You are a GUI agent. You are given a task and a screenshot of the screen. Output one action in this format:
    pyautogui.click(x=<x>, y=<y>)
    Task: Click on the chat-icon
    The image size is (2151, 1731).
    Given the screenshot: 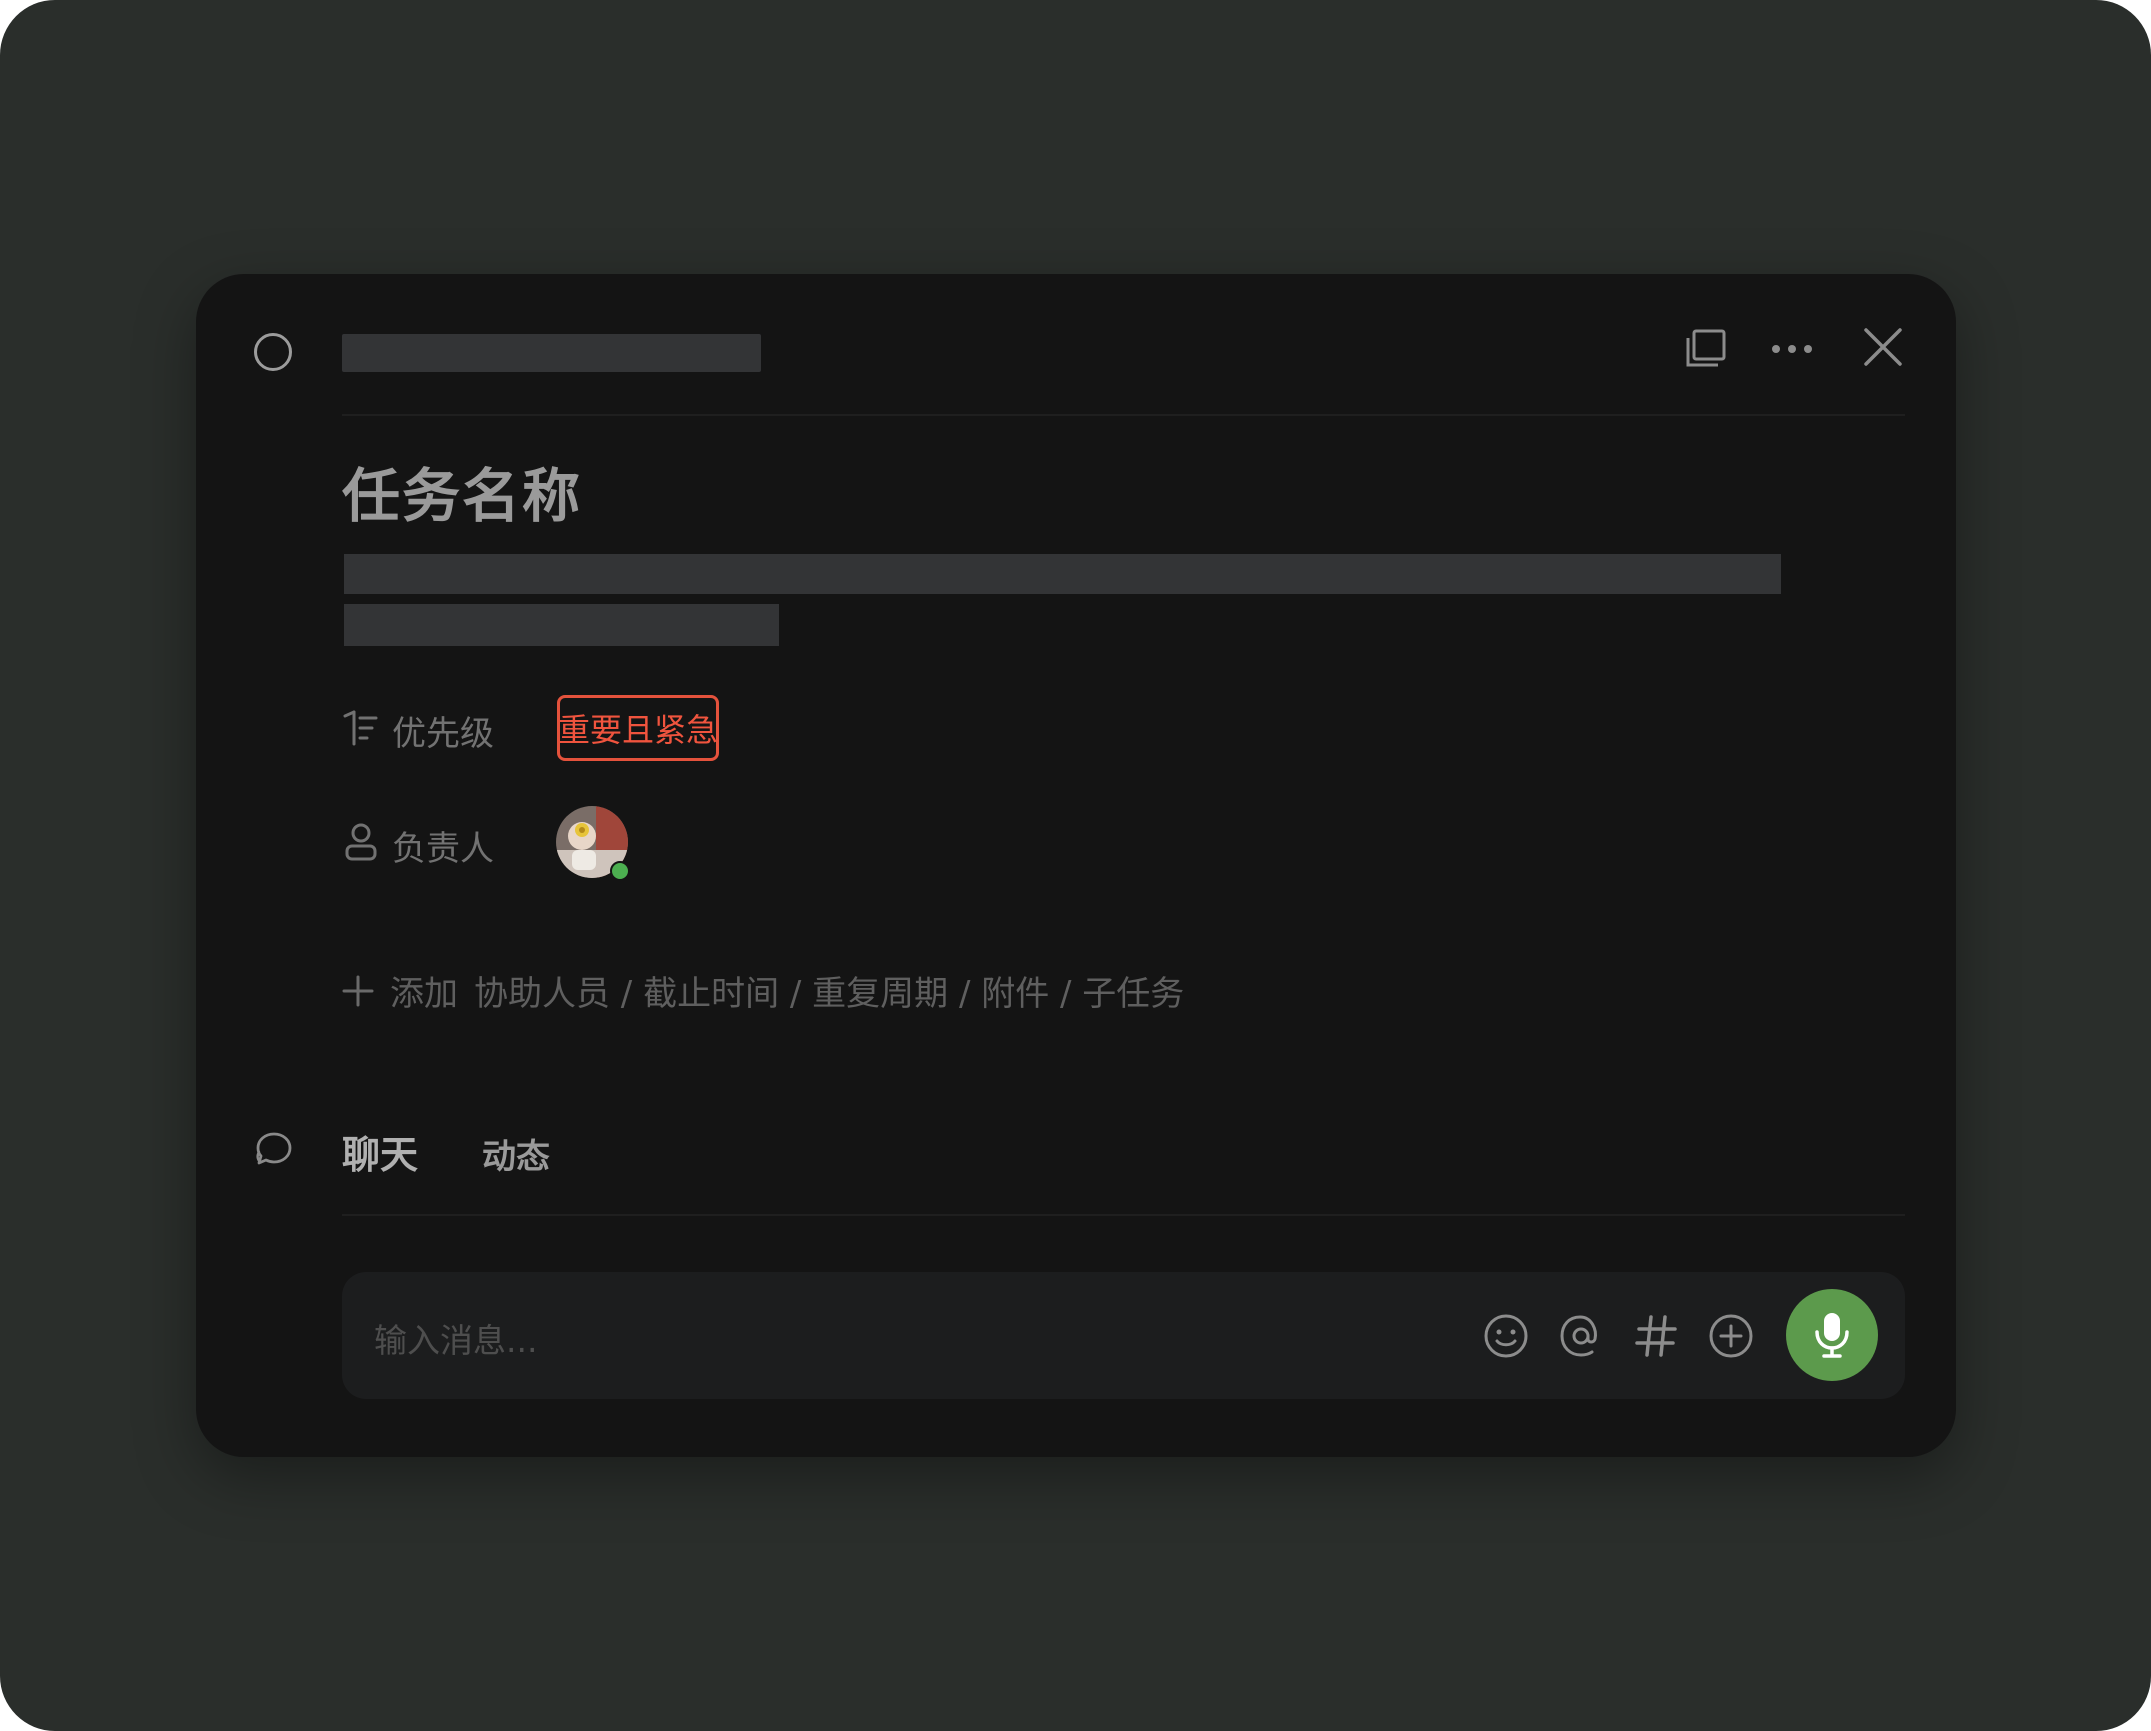 What is the action you would take?
    pyautogui.click(x=274, y=1150)
    